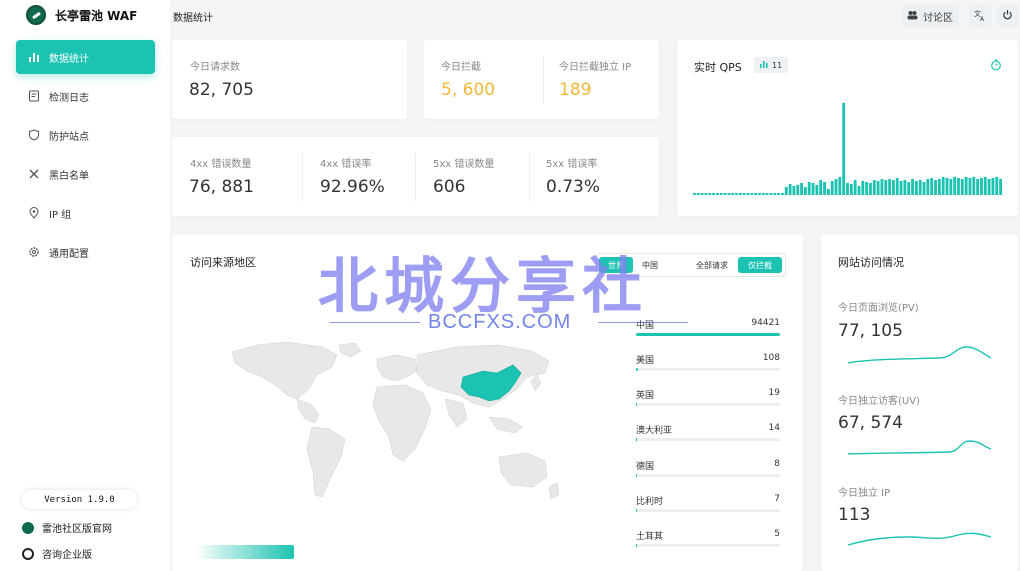 The width and height of the screenshot is (1020, 571). Describe the element at coordinates (223, 262) in the screenshot. I see `region-title: 访问来源地区` at that location.